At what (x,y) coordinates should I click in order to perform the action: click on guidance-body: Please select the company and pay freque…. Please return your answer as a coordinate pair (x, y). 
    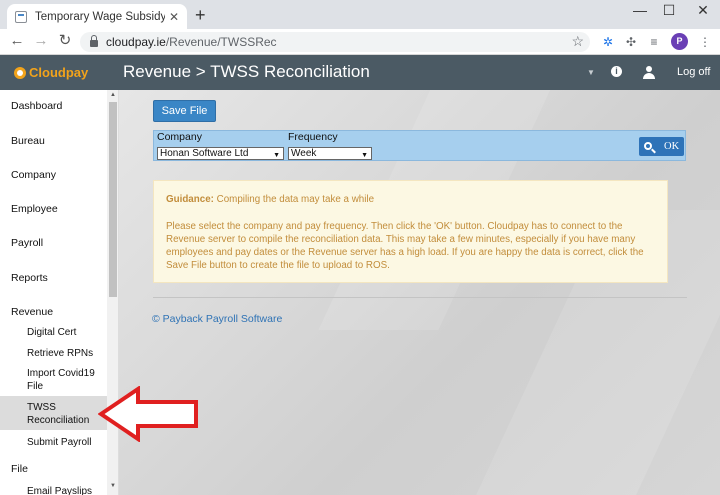
    Looking at the image, I should click on (405, 246).